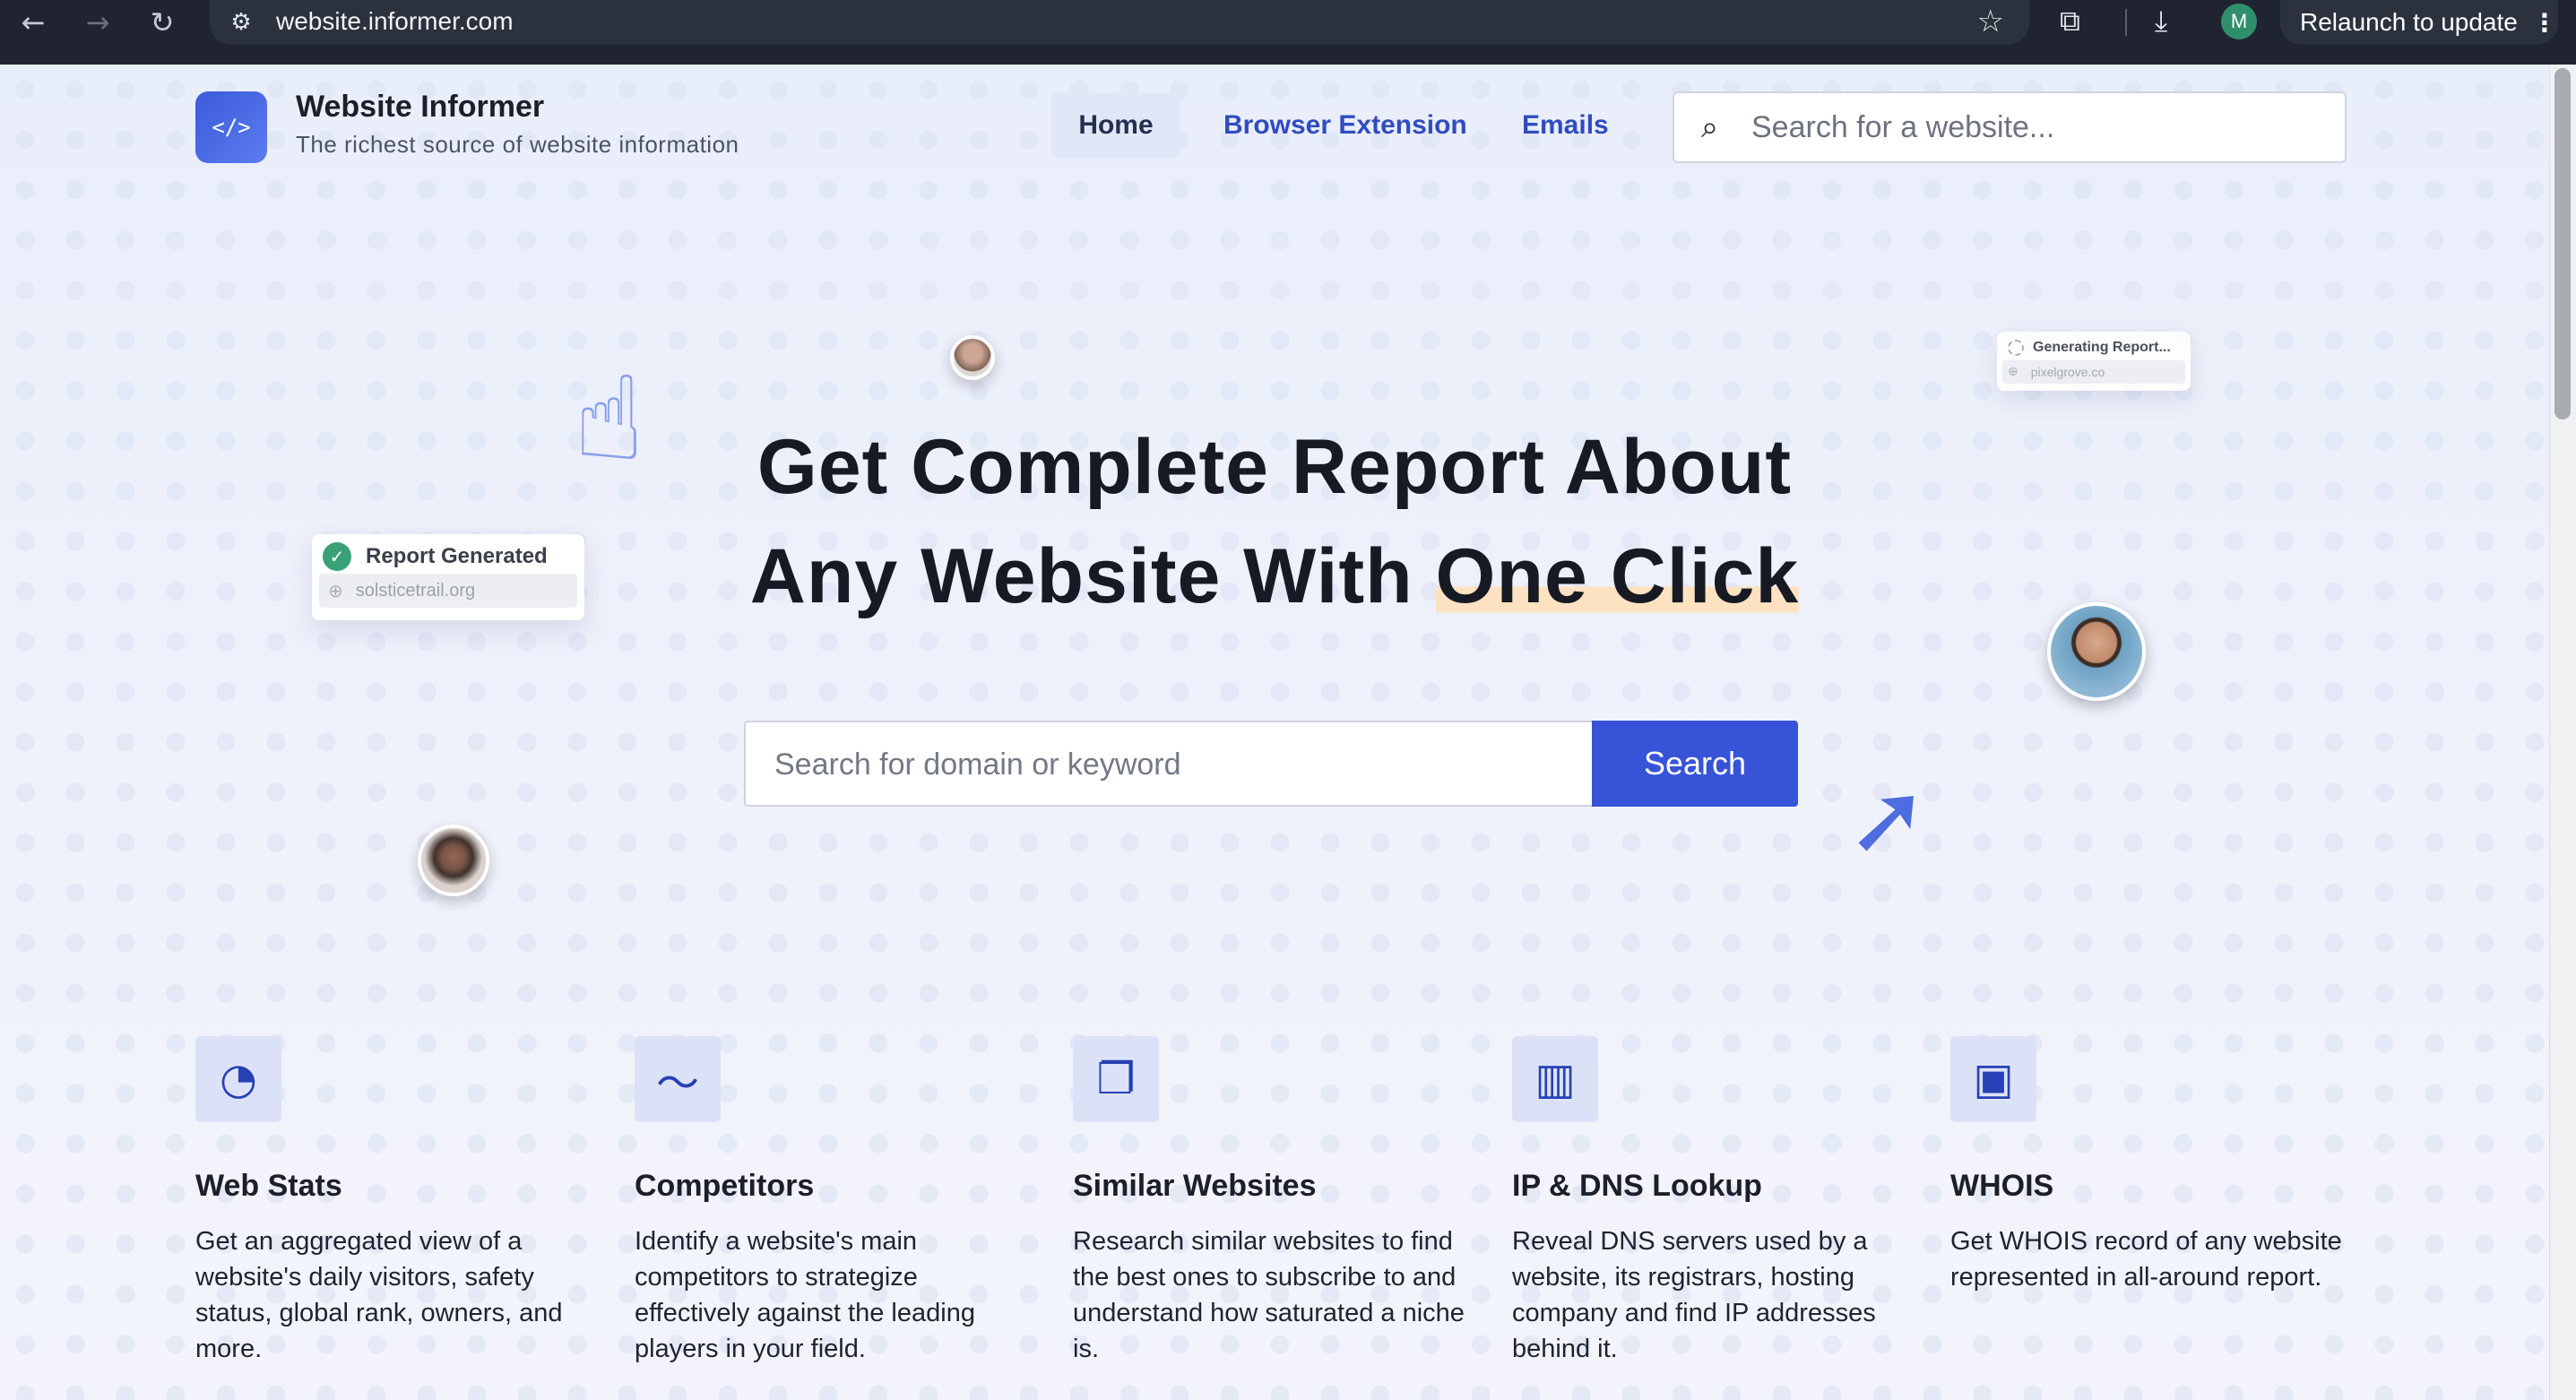 This screenshot has height=1400, width=2576. I want to click on extensions-icon: ⧉, so click(2070, 21).